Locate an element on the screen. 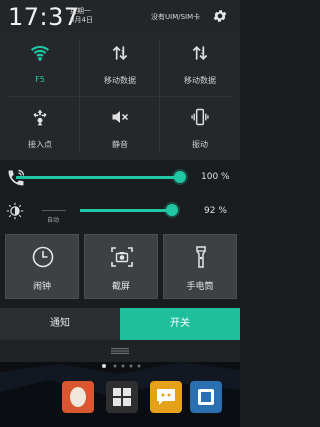  alarm-label: 闹钟 is located at coordinates (41, 287).